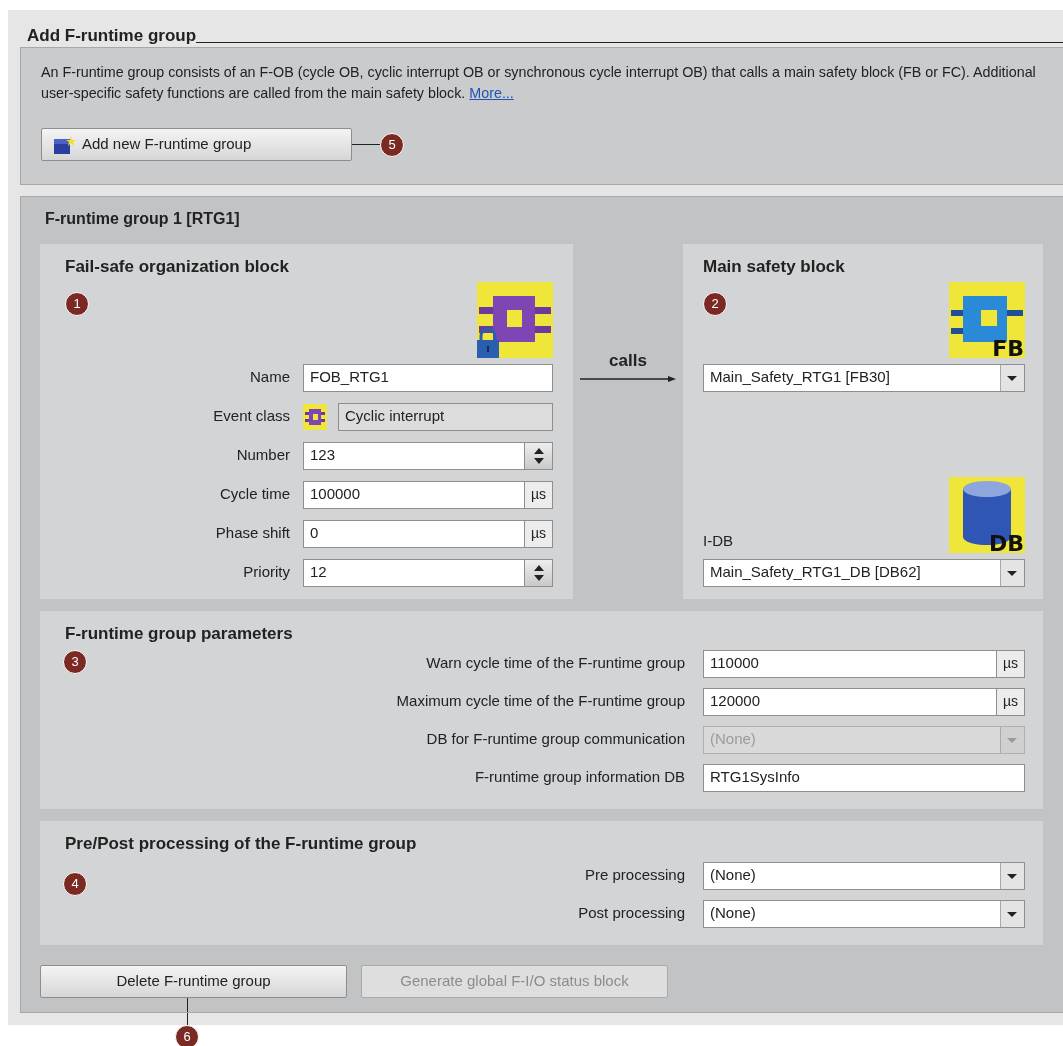  Describe the element at coordinates (987, 319) in the screenshot. I see `fb-block-icon: FB` at that location.